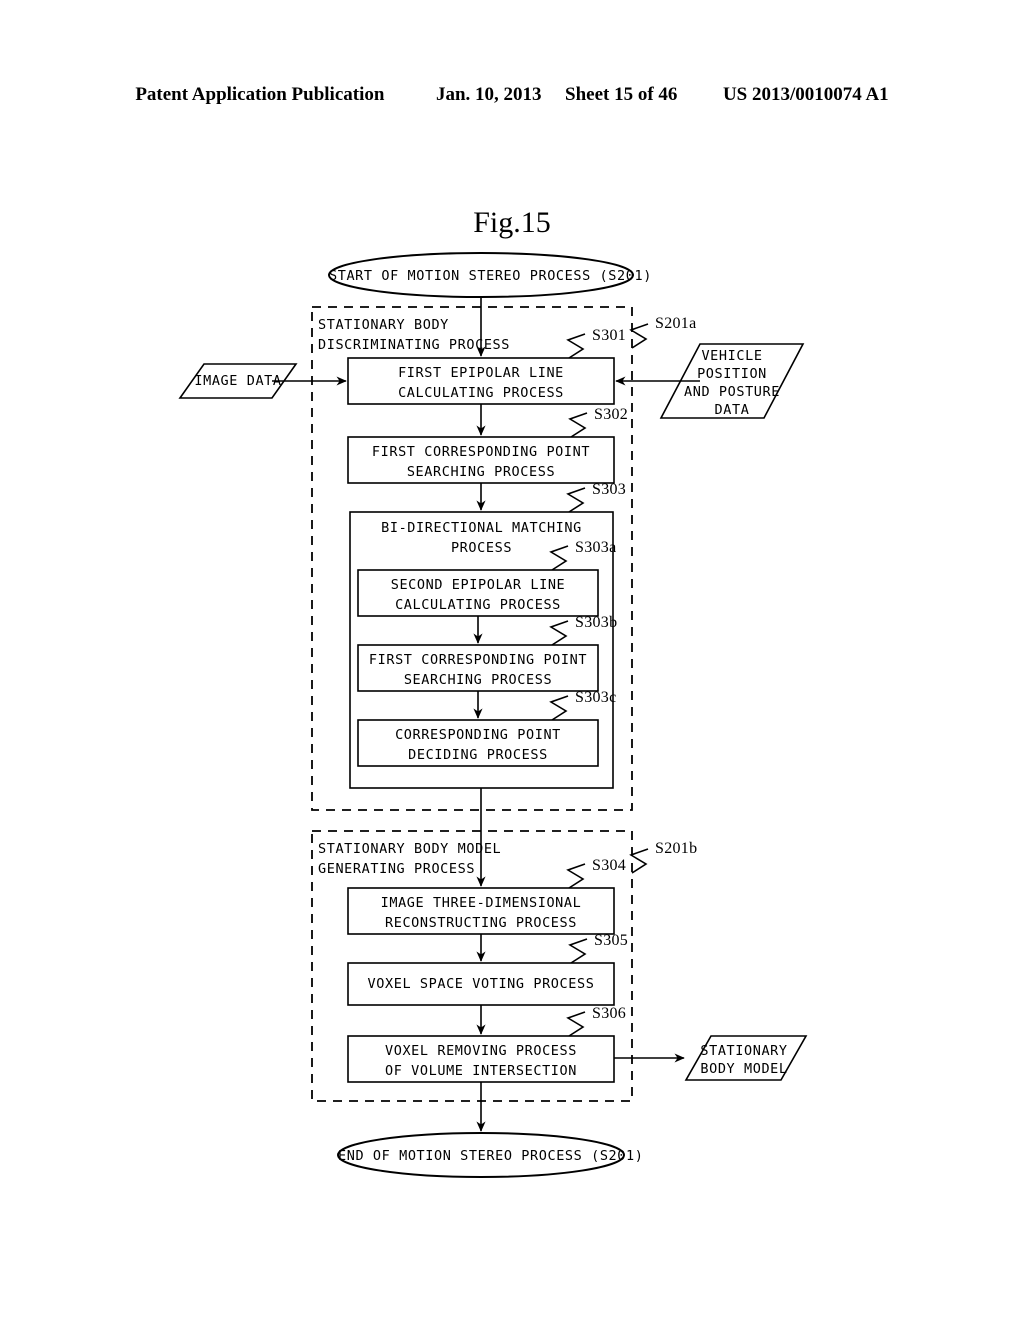 This screenshot has height=1320, width=1024. I want to click on reference-label-s306: S306, so click(609, 1013).